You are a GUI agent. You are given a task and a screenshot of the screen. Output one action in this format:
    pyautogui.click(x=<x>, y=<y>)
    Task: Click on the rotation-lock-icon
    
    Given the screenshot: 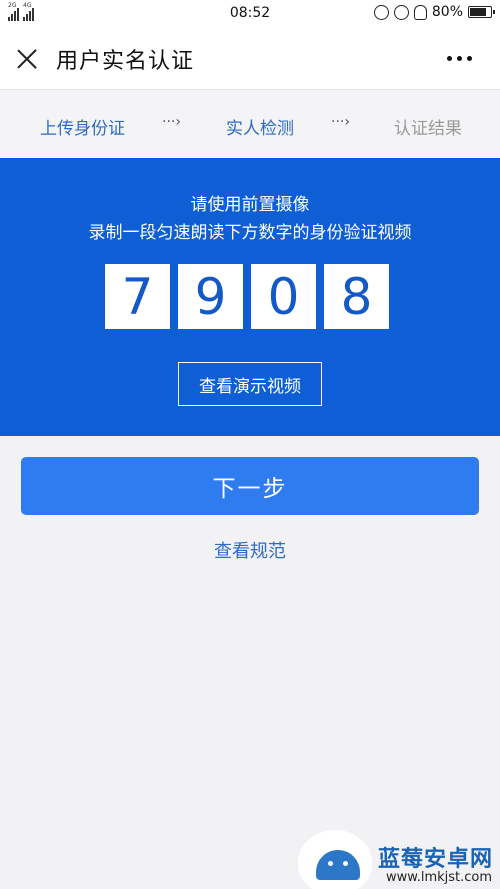 What is the action you would take?
    pyautogui.click(x=401, y=12)
    